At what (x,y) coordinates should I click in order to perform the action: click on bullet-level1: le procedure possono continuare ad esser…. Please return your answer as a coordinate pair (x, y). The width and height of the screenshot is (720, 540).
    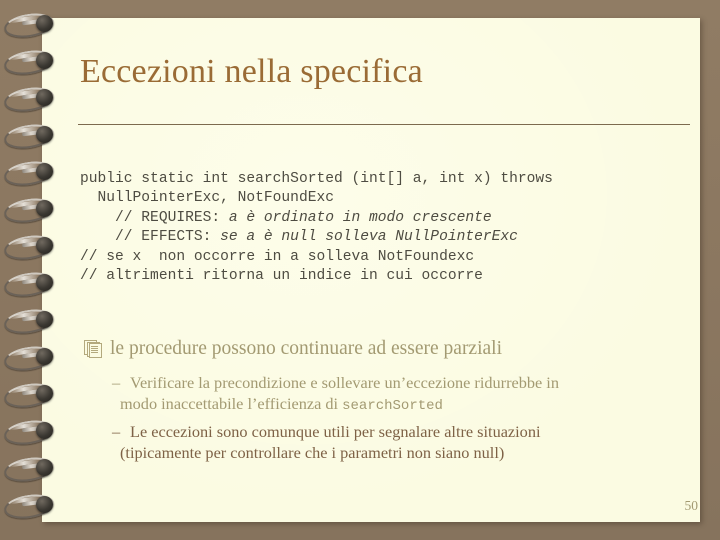
    Looking at the image, I should click on (387, 349).